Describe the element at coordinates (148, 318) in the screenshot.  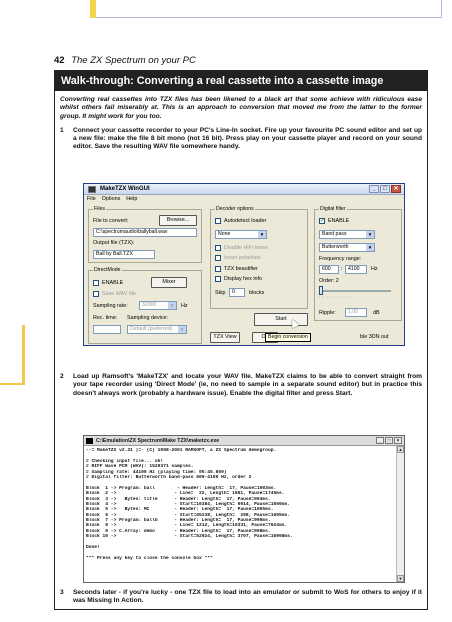
I see `sampling-device-label: Sampling device:` at that location.